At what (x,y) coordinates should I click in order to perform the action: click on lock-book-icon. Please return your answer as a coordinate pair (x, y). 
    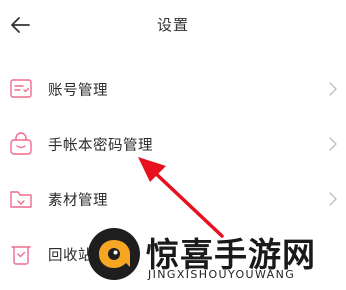
    Looking at the image, I should click on (21, 143).